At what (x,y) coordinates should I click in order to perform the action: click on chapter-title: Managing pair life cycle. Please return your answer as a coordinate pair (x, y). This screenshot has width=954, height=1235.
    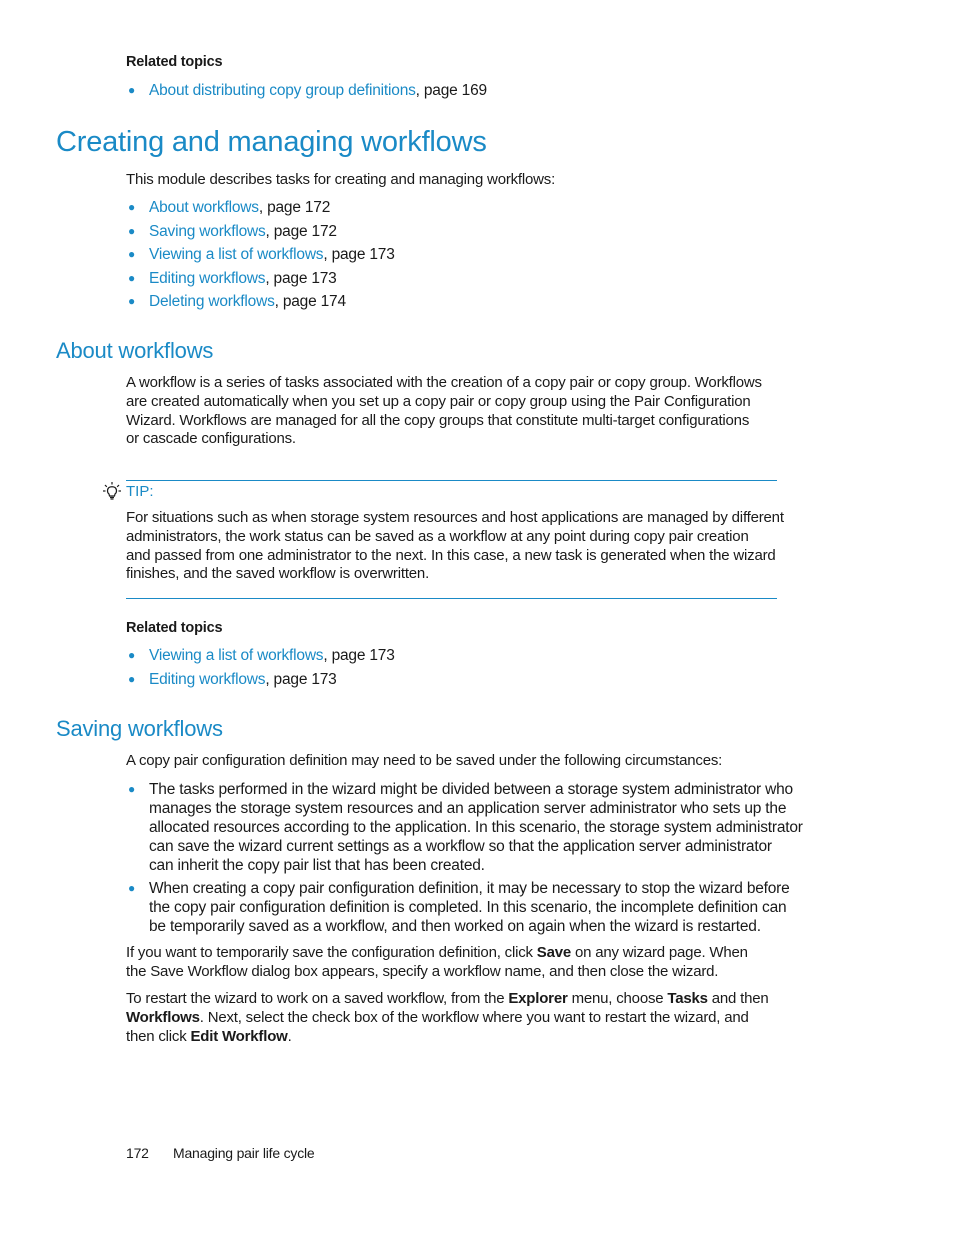
    Looking at the image, I should click on (244, 1153).